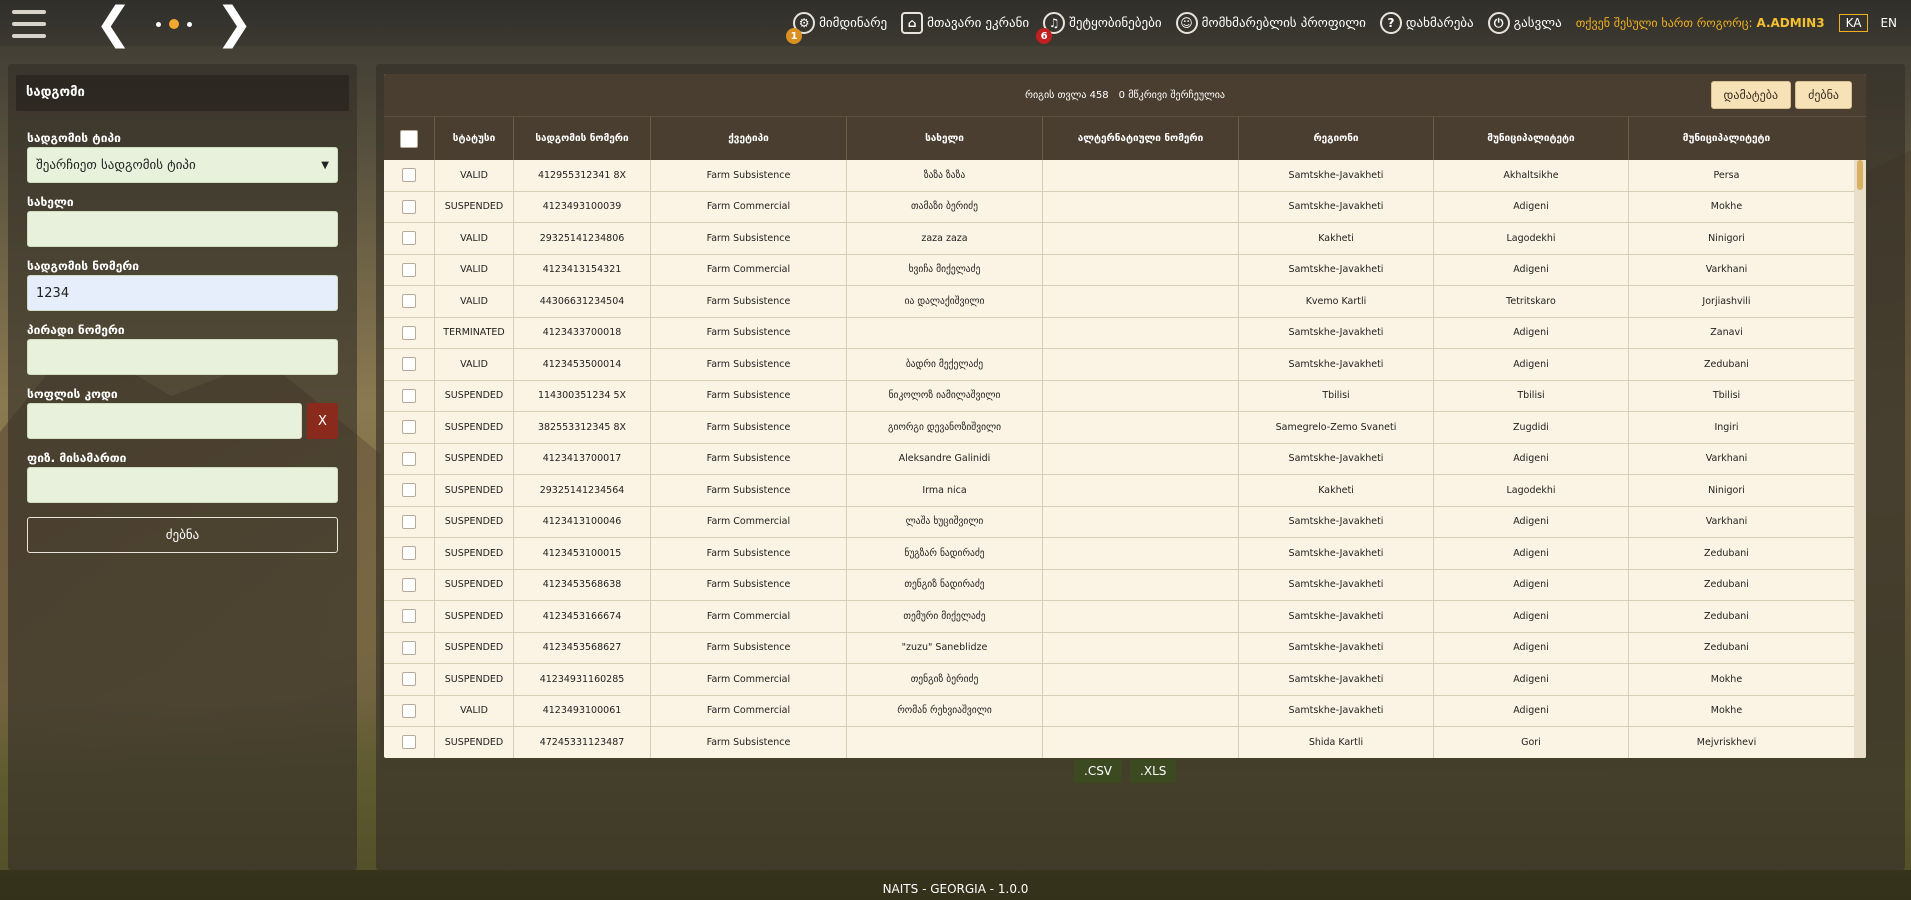  I want to click on name-input, so click(182, 229).